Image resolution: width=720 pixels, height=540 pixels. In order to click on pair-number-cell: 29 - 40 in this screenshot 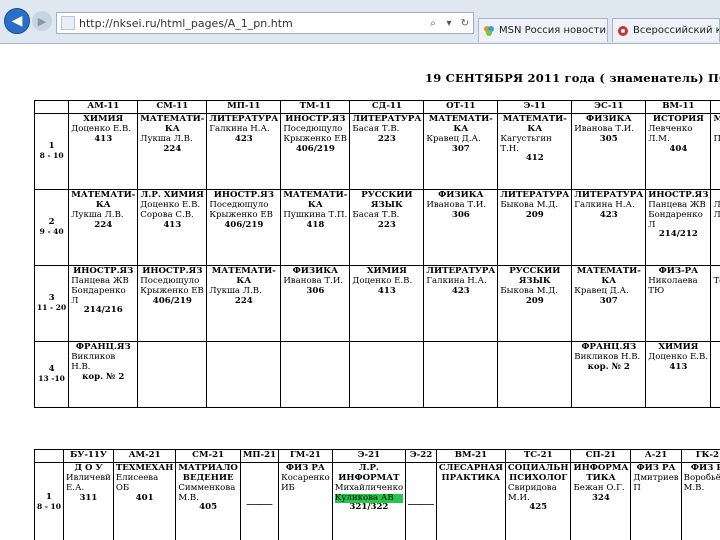, I will do `click(51, 227)`.